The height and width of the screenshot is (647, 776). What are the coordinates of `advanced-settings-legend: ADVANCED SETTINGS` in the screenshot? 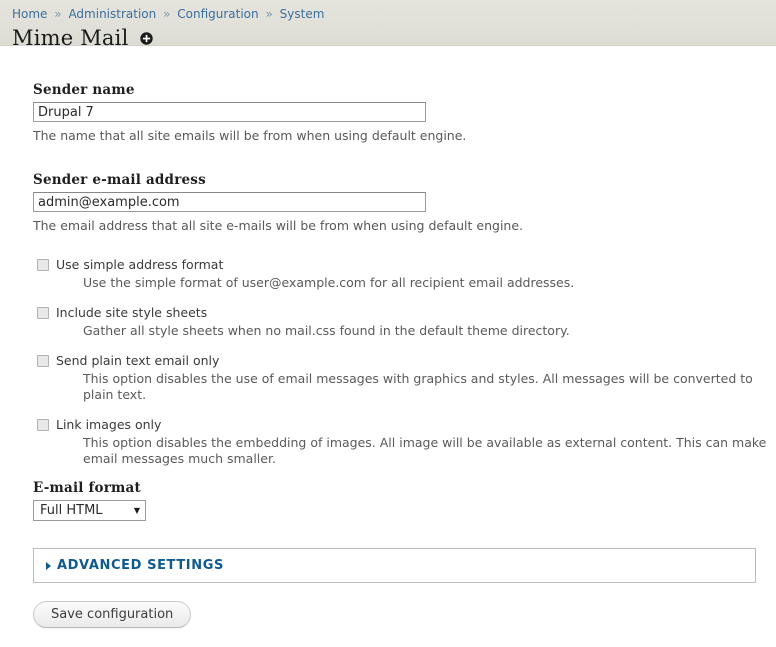 It's located at (400, 565).